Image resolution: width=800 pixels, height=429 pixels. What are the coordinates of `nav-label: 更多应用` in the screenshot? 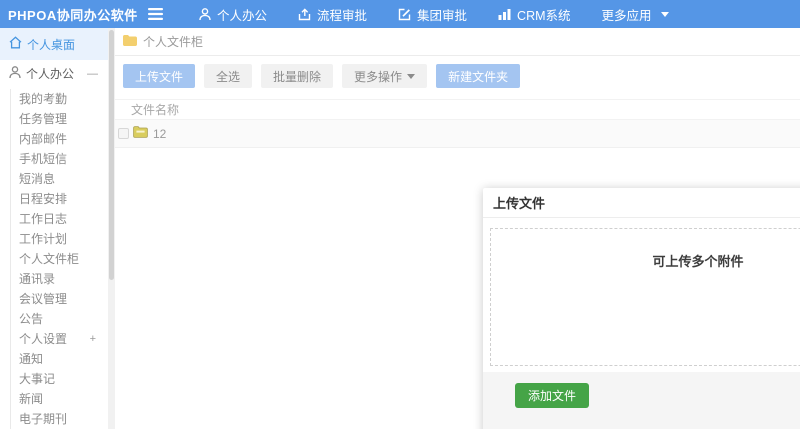 It's located at (626, 15).